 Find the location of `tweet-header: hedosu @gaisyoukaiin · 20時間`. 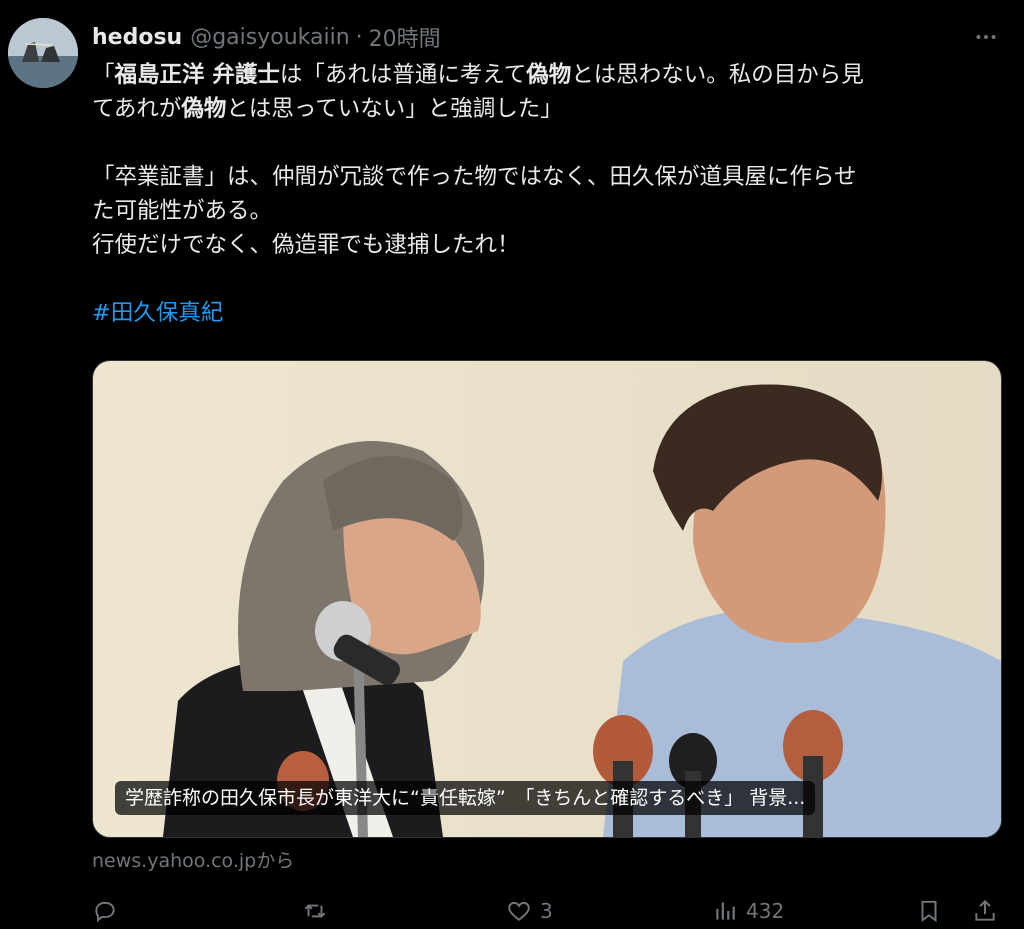

tweet-header: hedosu @gaisyoukaiin · 20時間 is located at coordinates (266, 37).